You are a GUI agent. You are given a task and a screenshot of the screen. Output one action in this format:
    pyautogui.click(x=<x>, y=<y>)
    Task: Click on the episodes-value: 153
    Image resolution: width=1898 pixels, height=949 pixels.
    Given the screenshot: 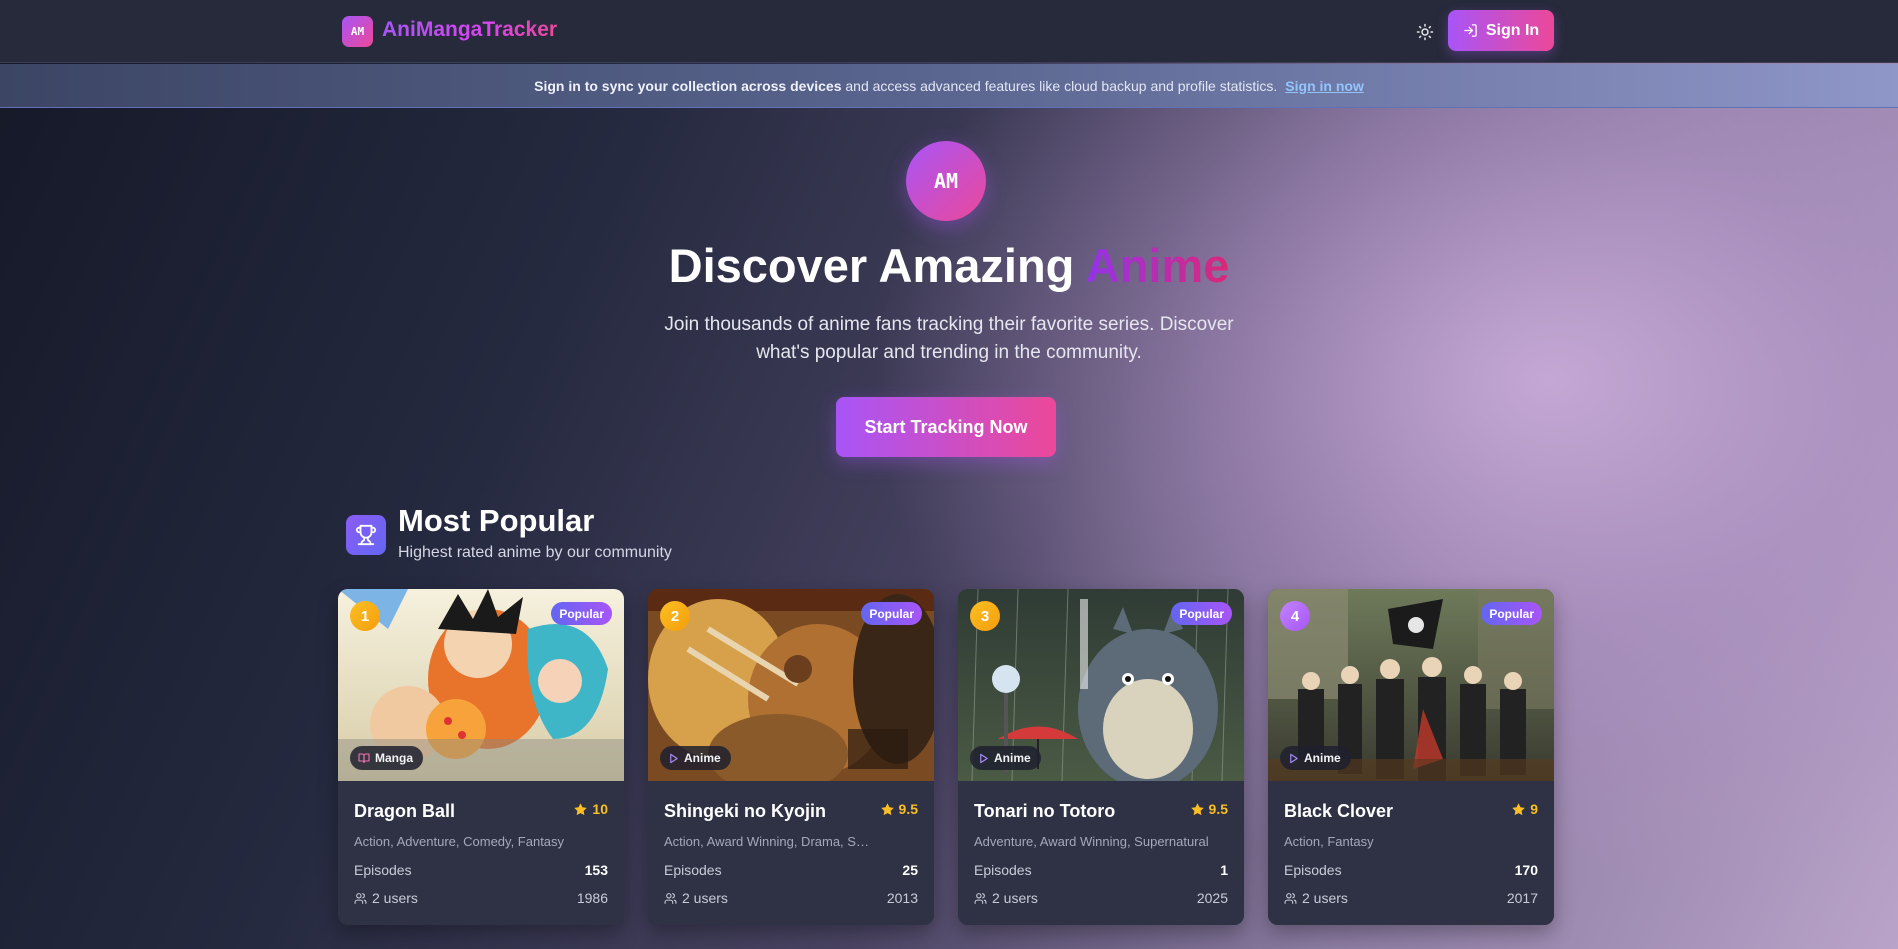 What is the action you would take?
    pyautogui.click(x=596, y=870)
    